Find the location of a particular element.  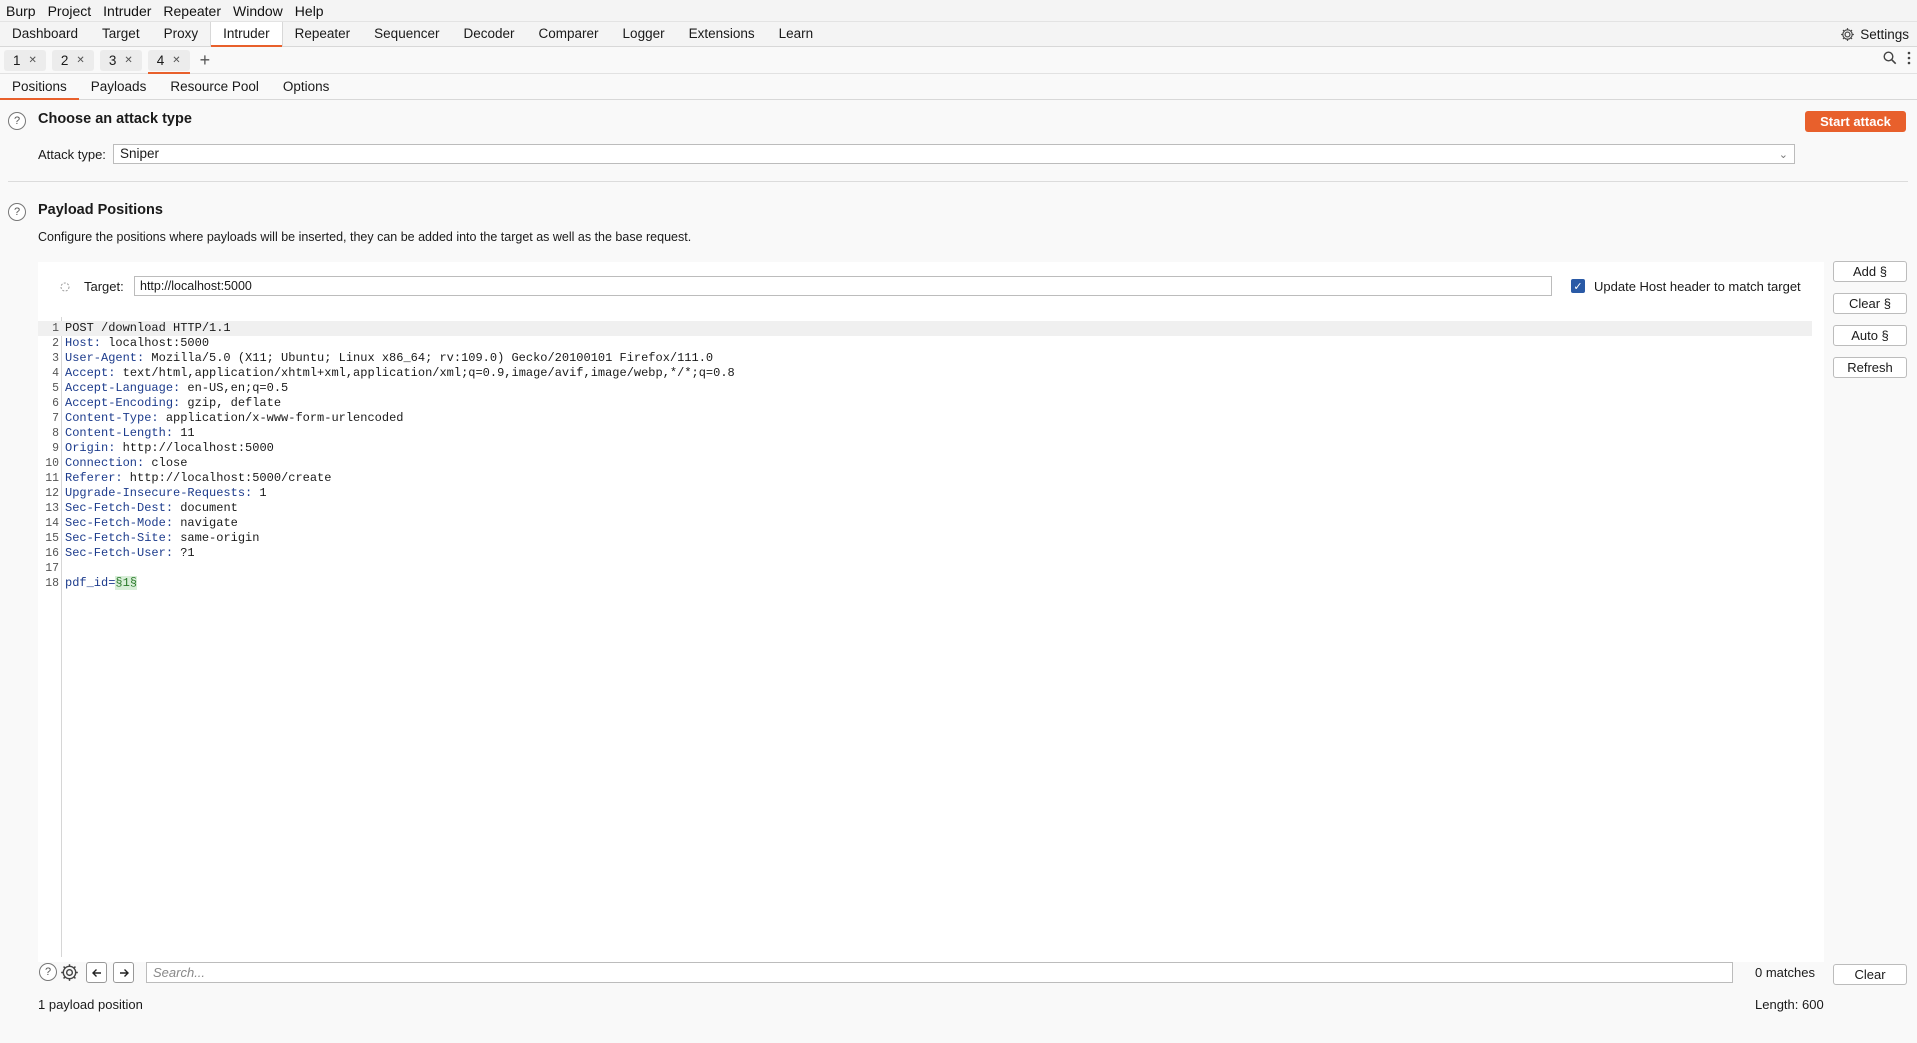

line-content: Connection: close is located at coordinates (126, 463).